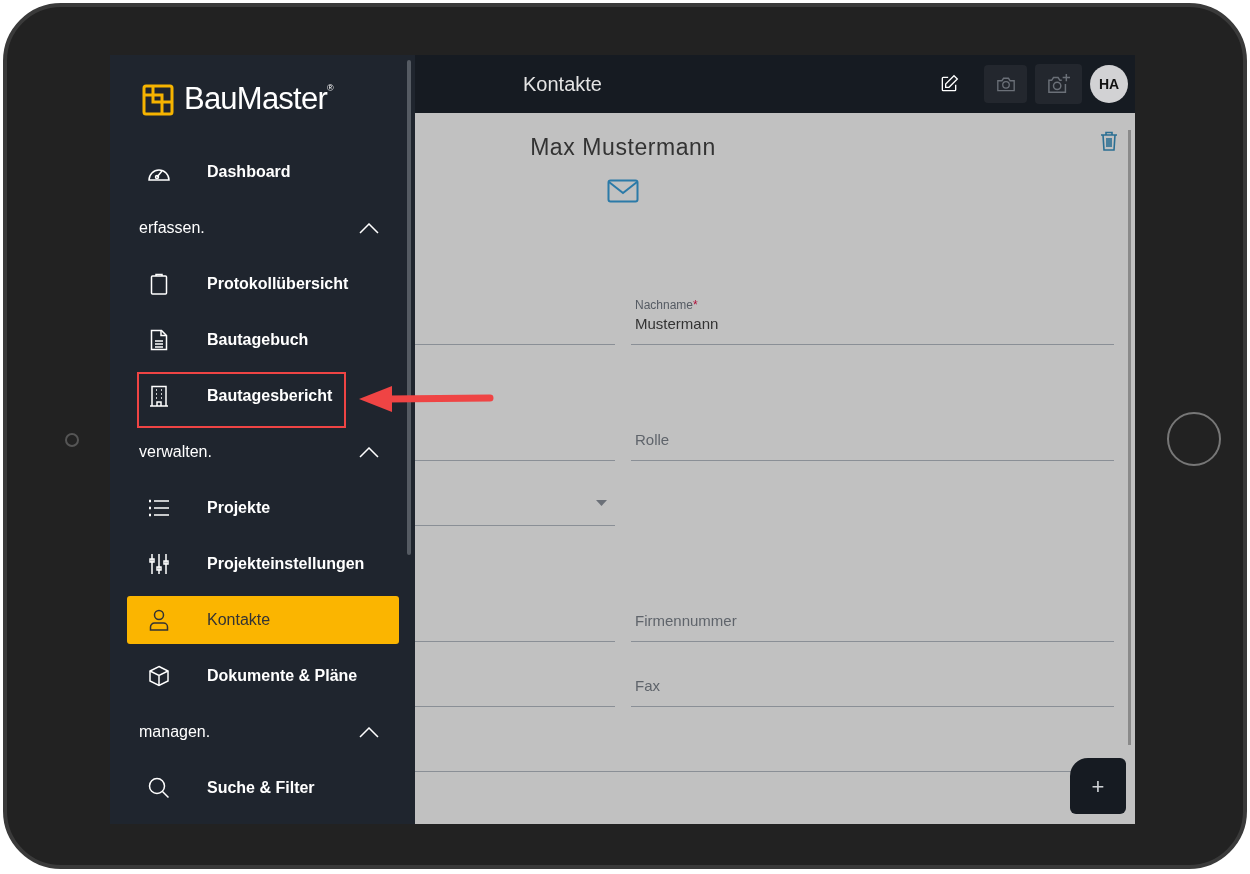 The image size is (1250, 874). What do you see at coordinates (601, 503) in the screenshot?
I see `dropdown-caret-icon` at bounding box center [601, 503].